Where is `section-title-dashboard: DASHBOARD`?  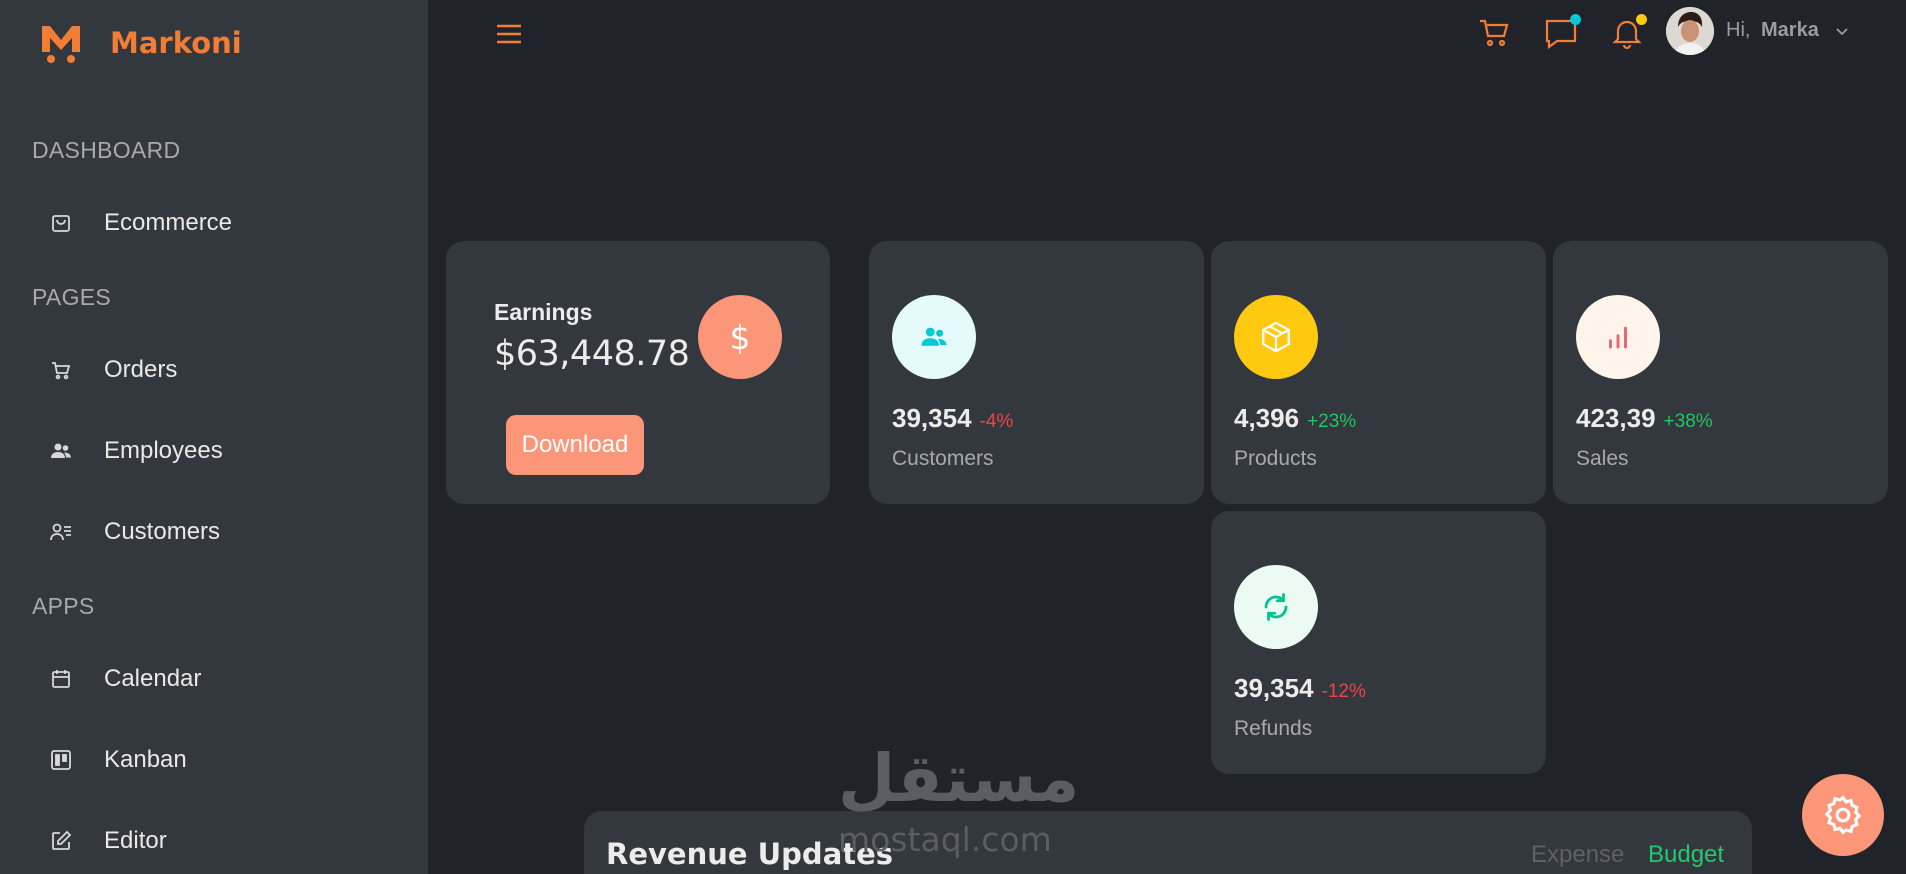
section-title-dashboard: DASHBOARD is located at coordinates (106, 150).